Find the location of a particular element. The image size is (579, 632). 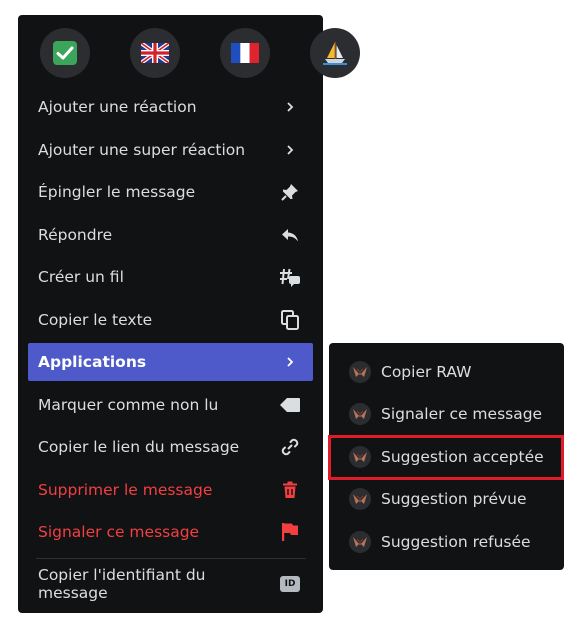

menu-item-copy-text: Copier le texte is located at coordinates (170, 320).